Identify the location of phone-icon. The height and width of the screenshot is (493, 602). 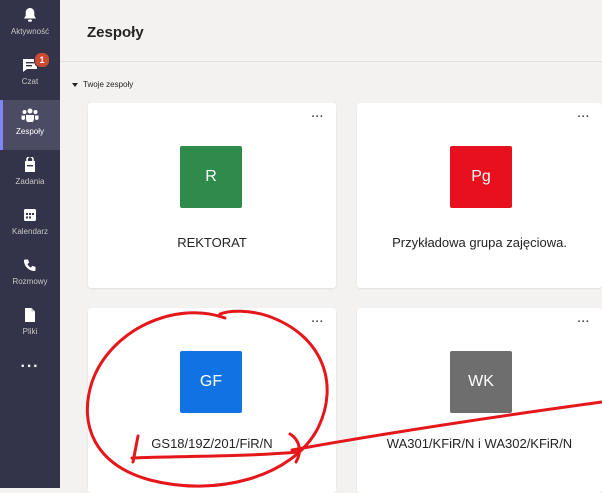
(30, 265).